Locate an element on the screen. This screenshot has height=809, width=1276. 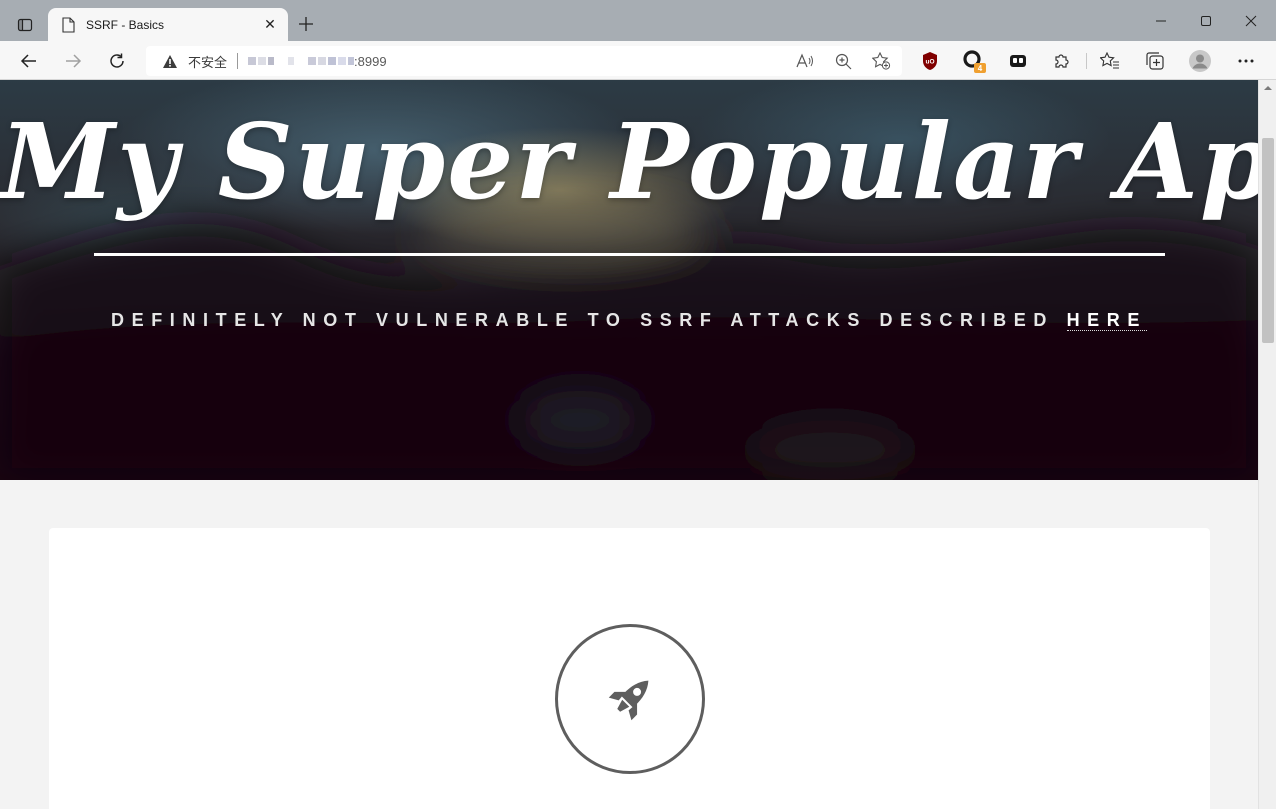
tab-actions-icon is located at coordinates (25, 25).